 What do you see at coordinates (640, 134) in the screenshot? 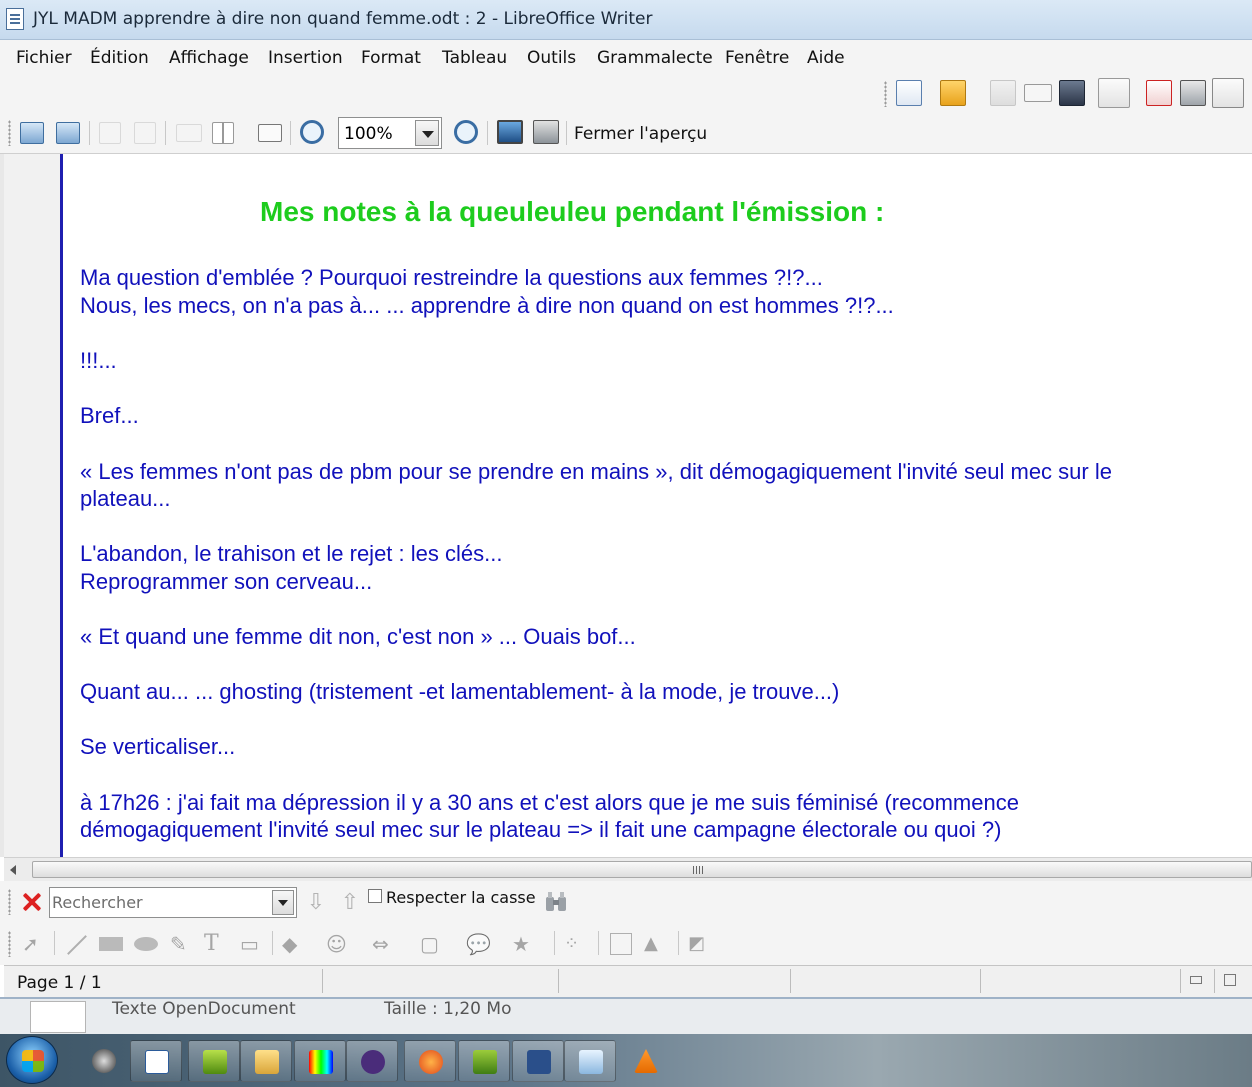
I see `close-preview-button: Fermer l'aperçu` at bounding box center [640, 134].